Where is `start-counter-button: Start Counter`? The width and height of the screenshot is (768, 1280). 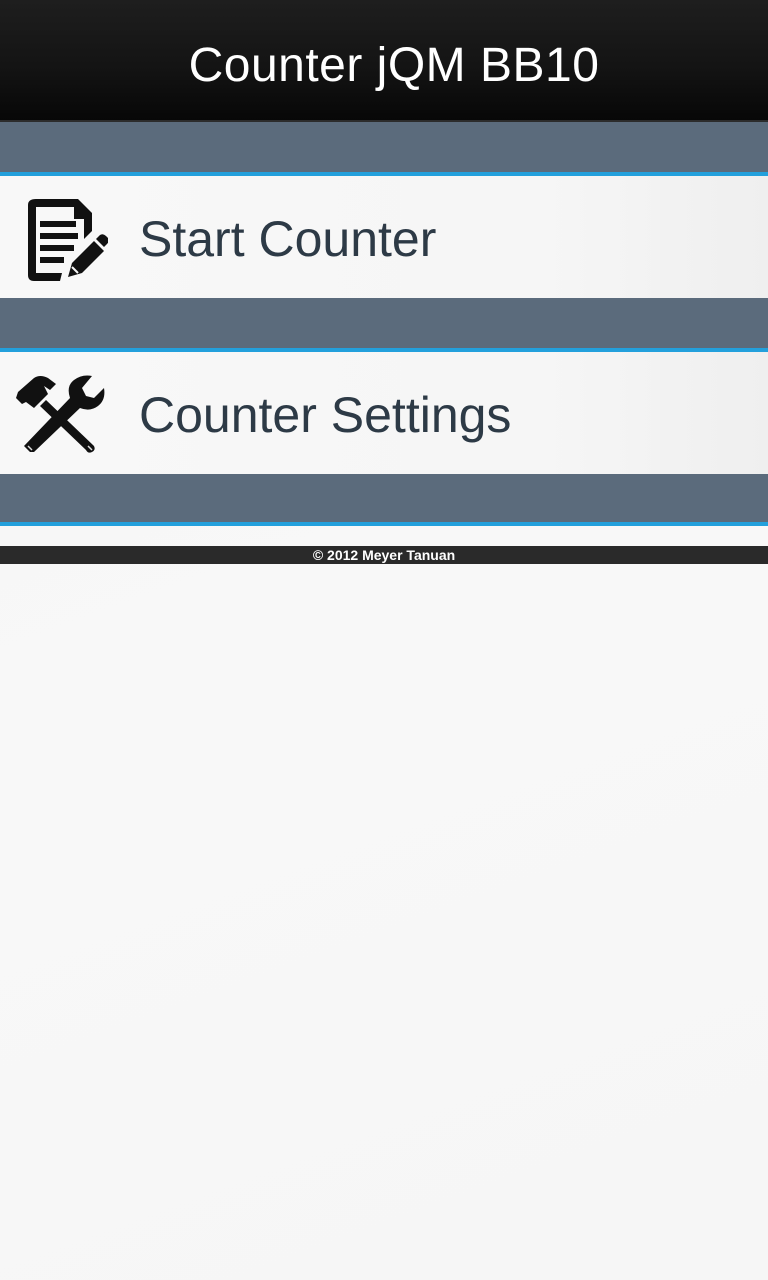 start-counter-button: Start Counter is located at coordinates (384, 237).